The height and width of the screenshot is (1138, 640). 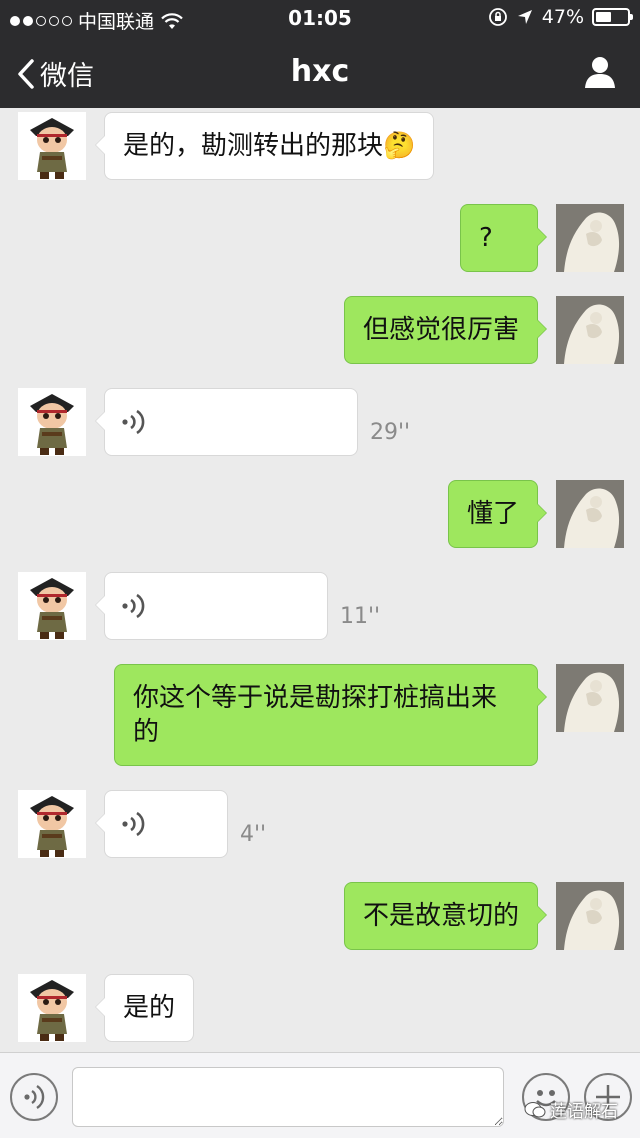 What do you see at coordinates (600, 72) in the screenshot?
I see `person-icon` at bounding box center [600, 72].